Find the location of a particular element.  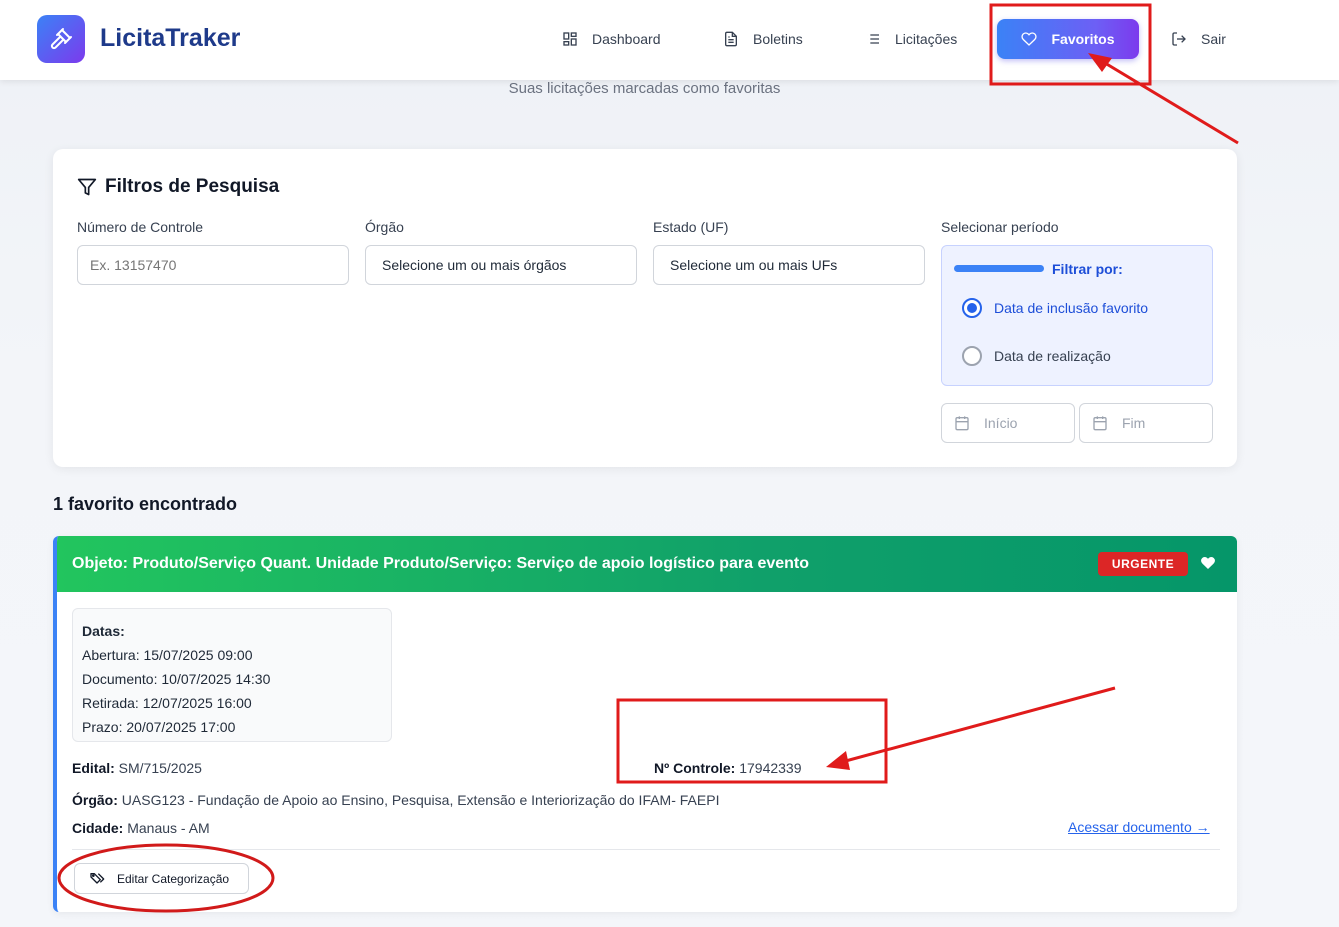

urgent-badge: URGENTE is located at coordinates (1143, 564).